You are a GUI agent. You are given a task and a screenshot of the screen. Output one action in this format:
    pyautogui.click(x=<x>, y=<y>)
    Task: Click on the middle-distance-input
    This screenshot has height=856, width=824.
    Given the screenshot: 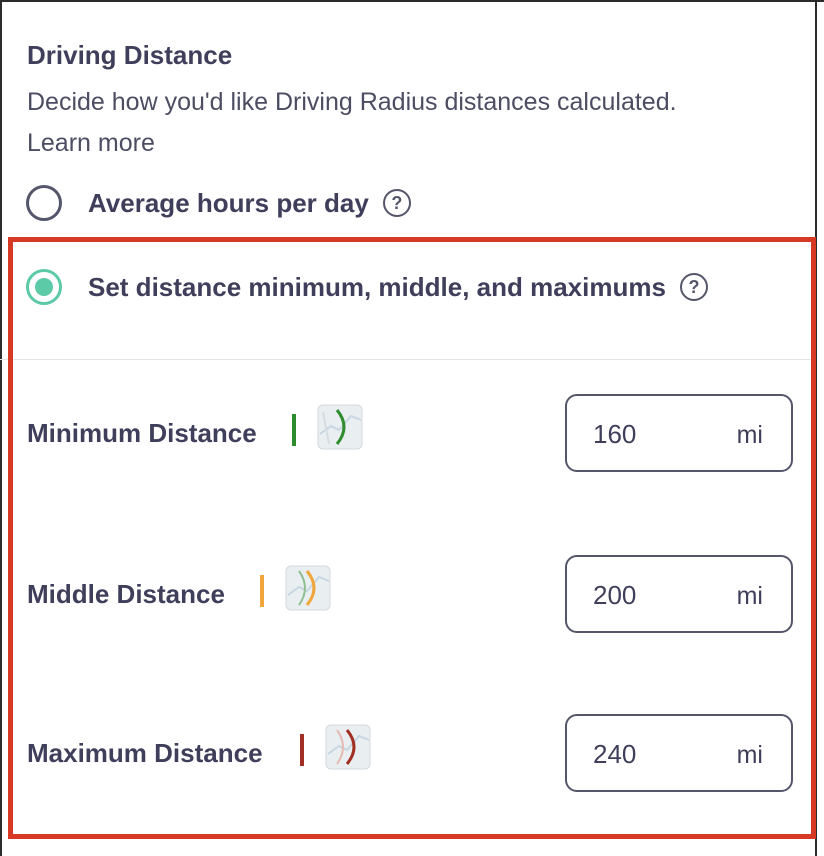 What is the action you would take?
    pyautogui.click(x=648, y=595)
    